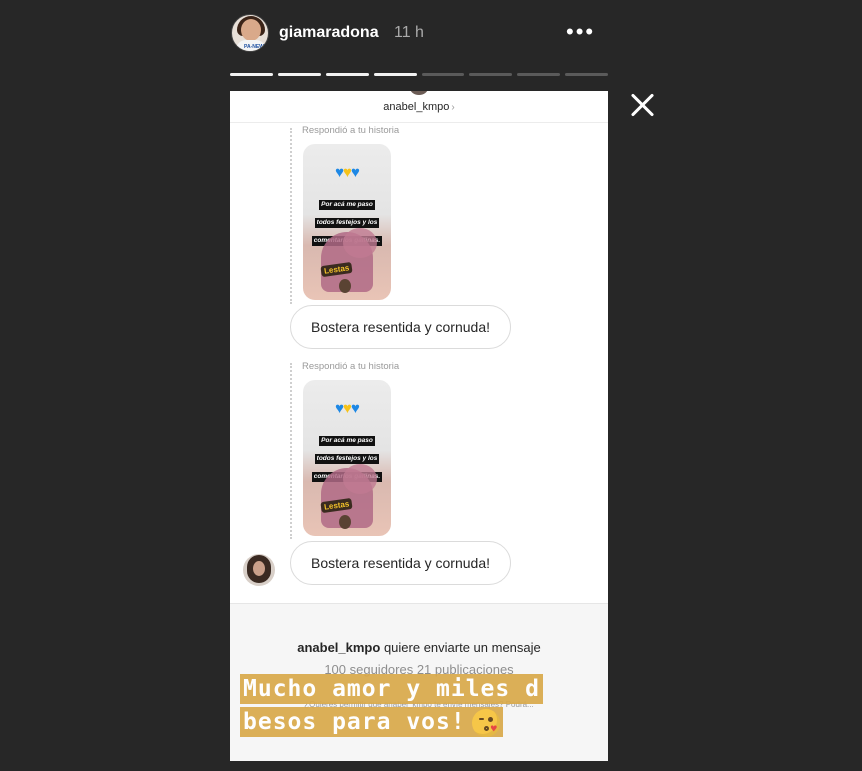 The width and height of the screenshot is (862, 771). What do you see at coordinates (642, 105) in the screenshot?
I see `close-icon` at bounding box center [642, 105].